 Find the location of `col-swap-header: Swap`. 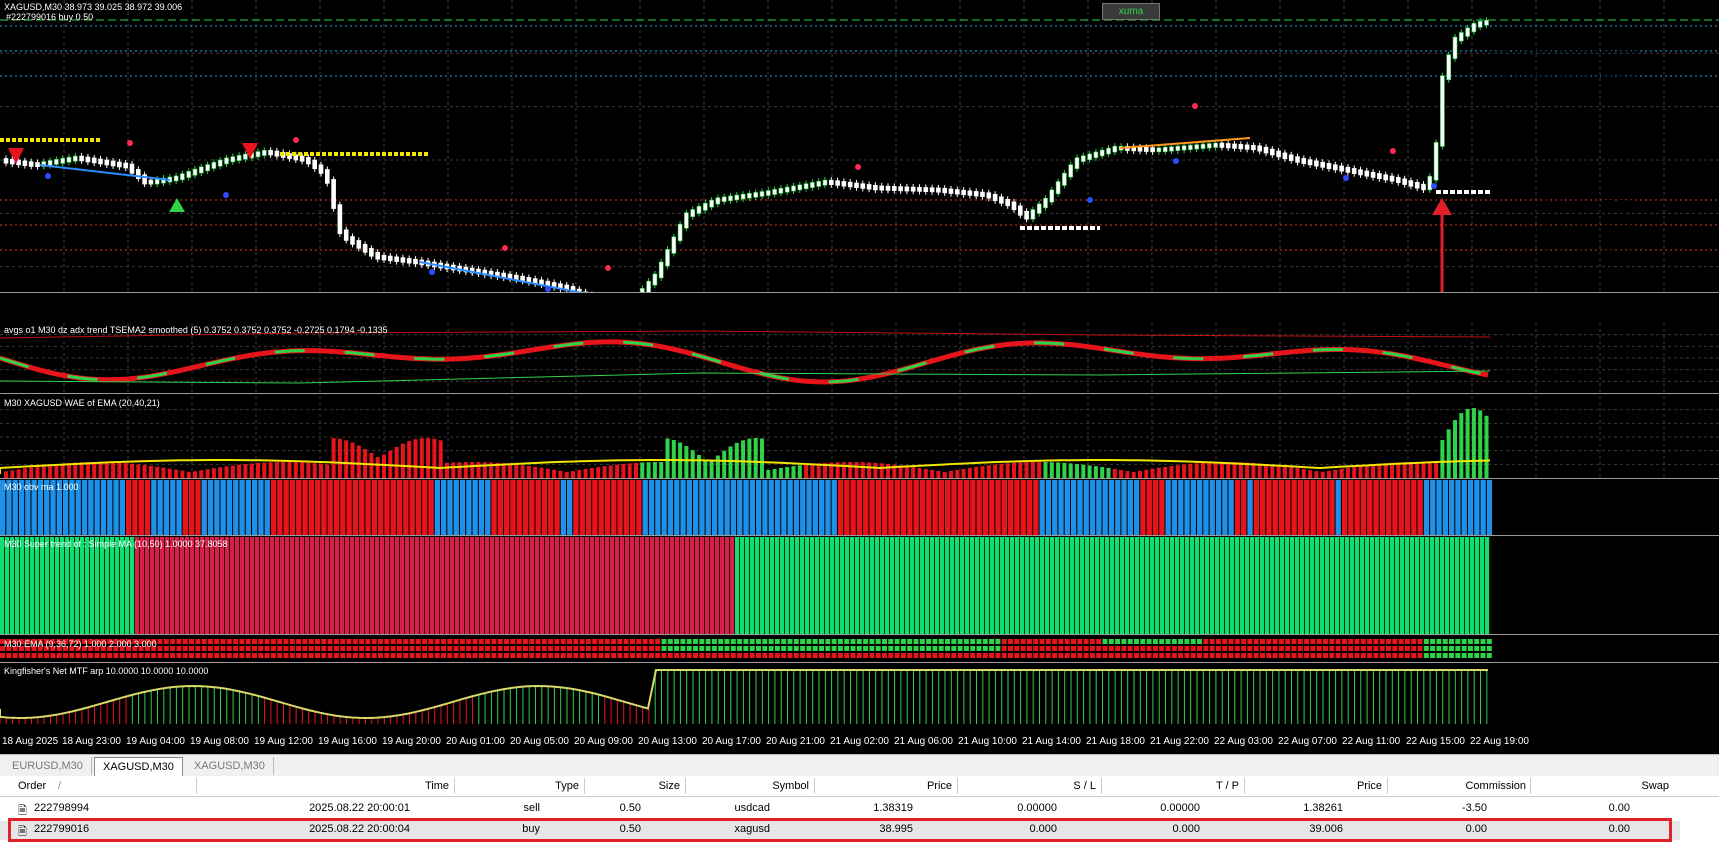

col-swap-header: Swap is located at coordinates (1655, 786).